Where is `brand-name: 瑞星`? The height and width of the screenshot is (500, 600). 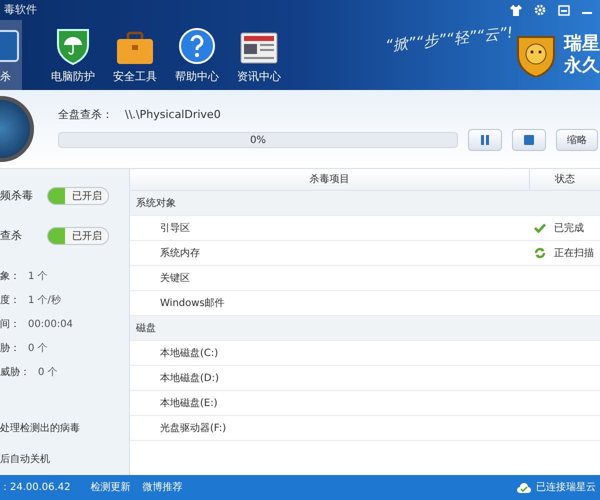 brand-name: 瑞星 is located at coordinates (582, 44).